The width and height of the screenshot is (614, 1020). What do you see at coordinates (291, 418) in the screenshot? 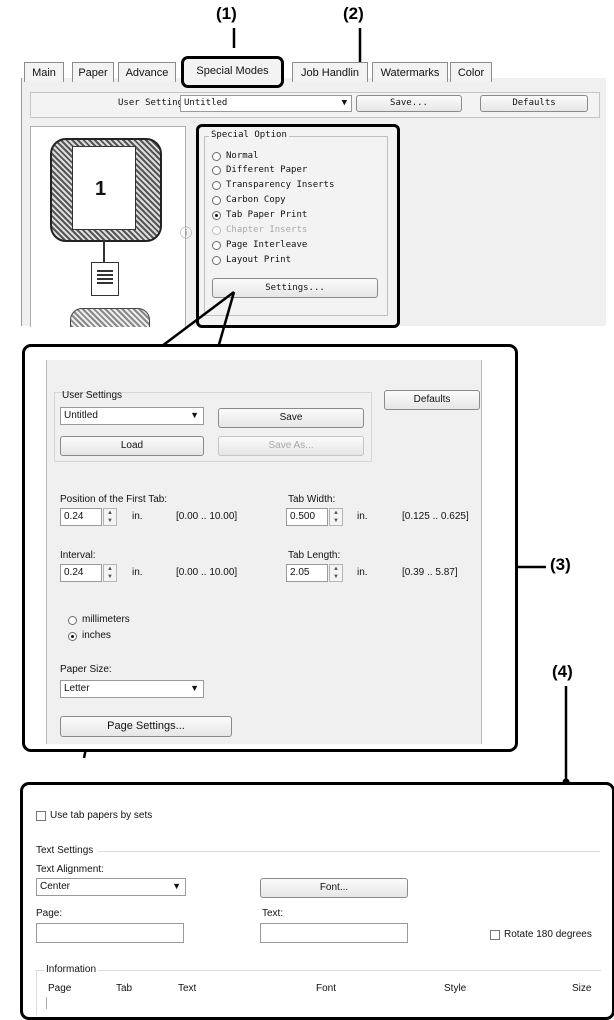
I see `save-button-2: Save` at bounding box center [291, 418].